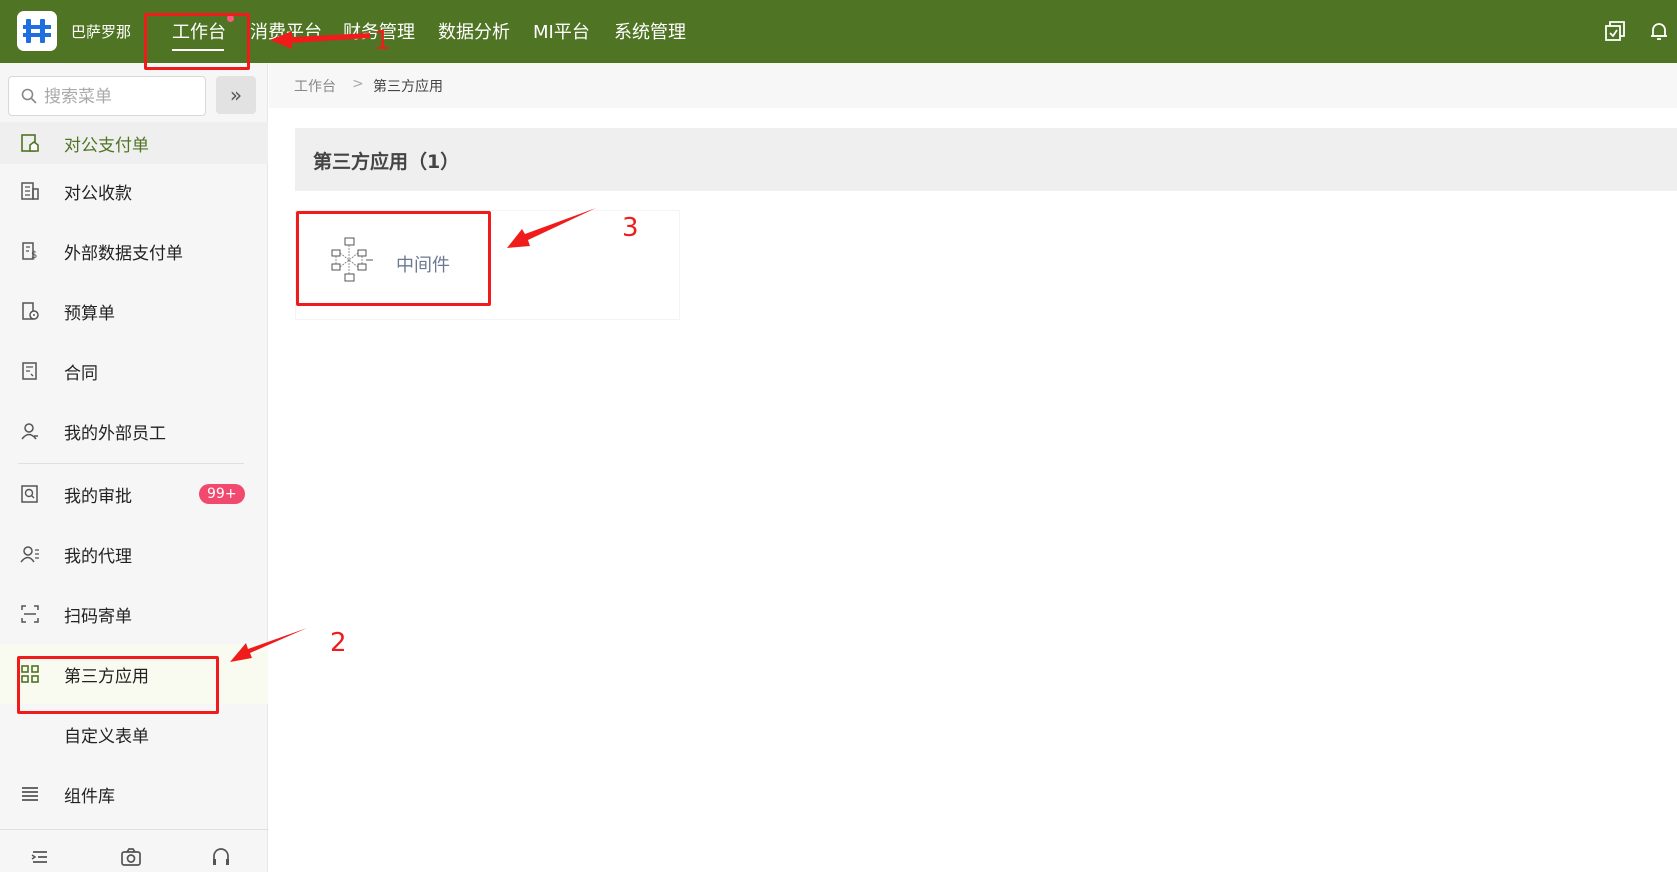  What do you see at coordinates (134, 554) in the screenshot?
I see `sidebar-item-my-proxy: 我的代理` at bounding box center [134, 554].